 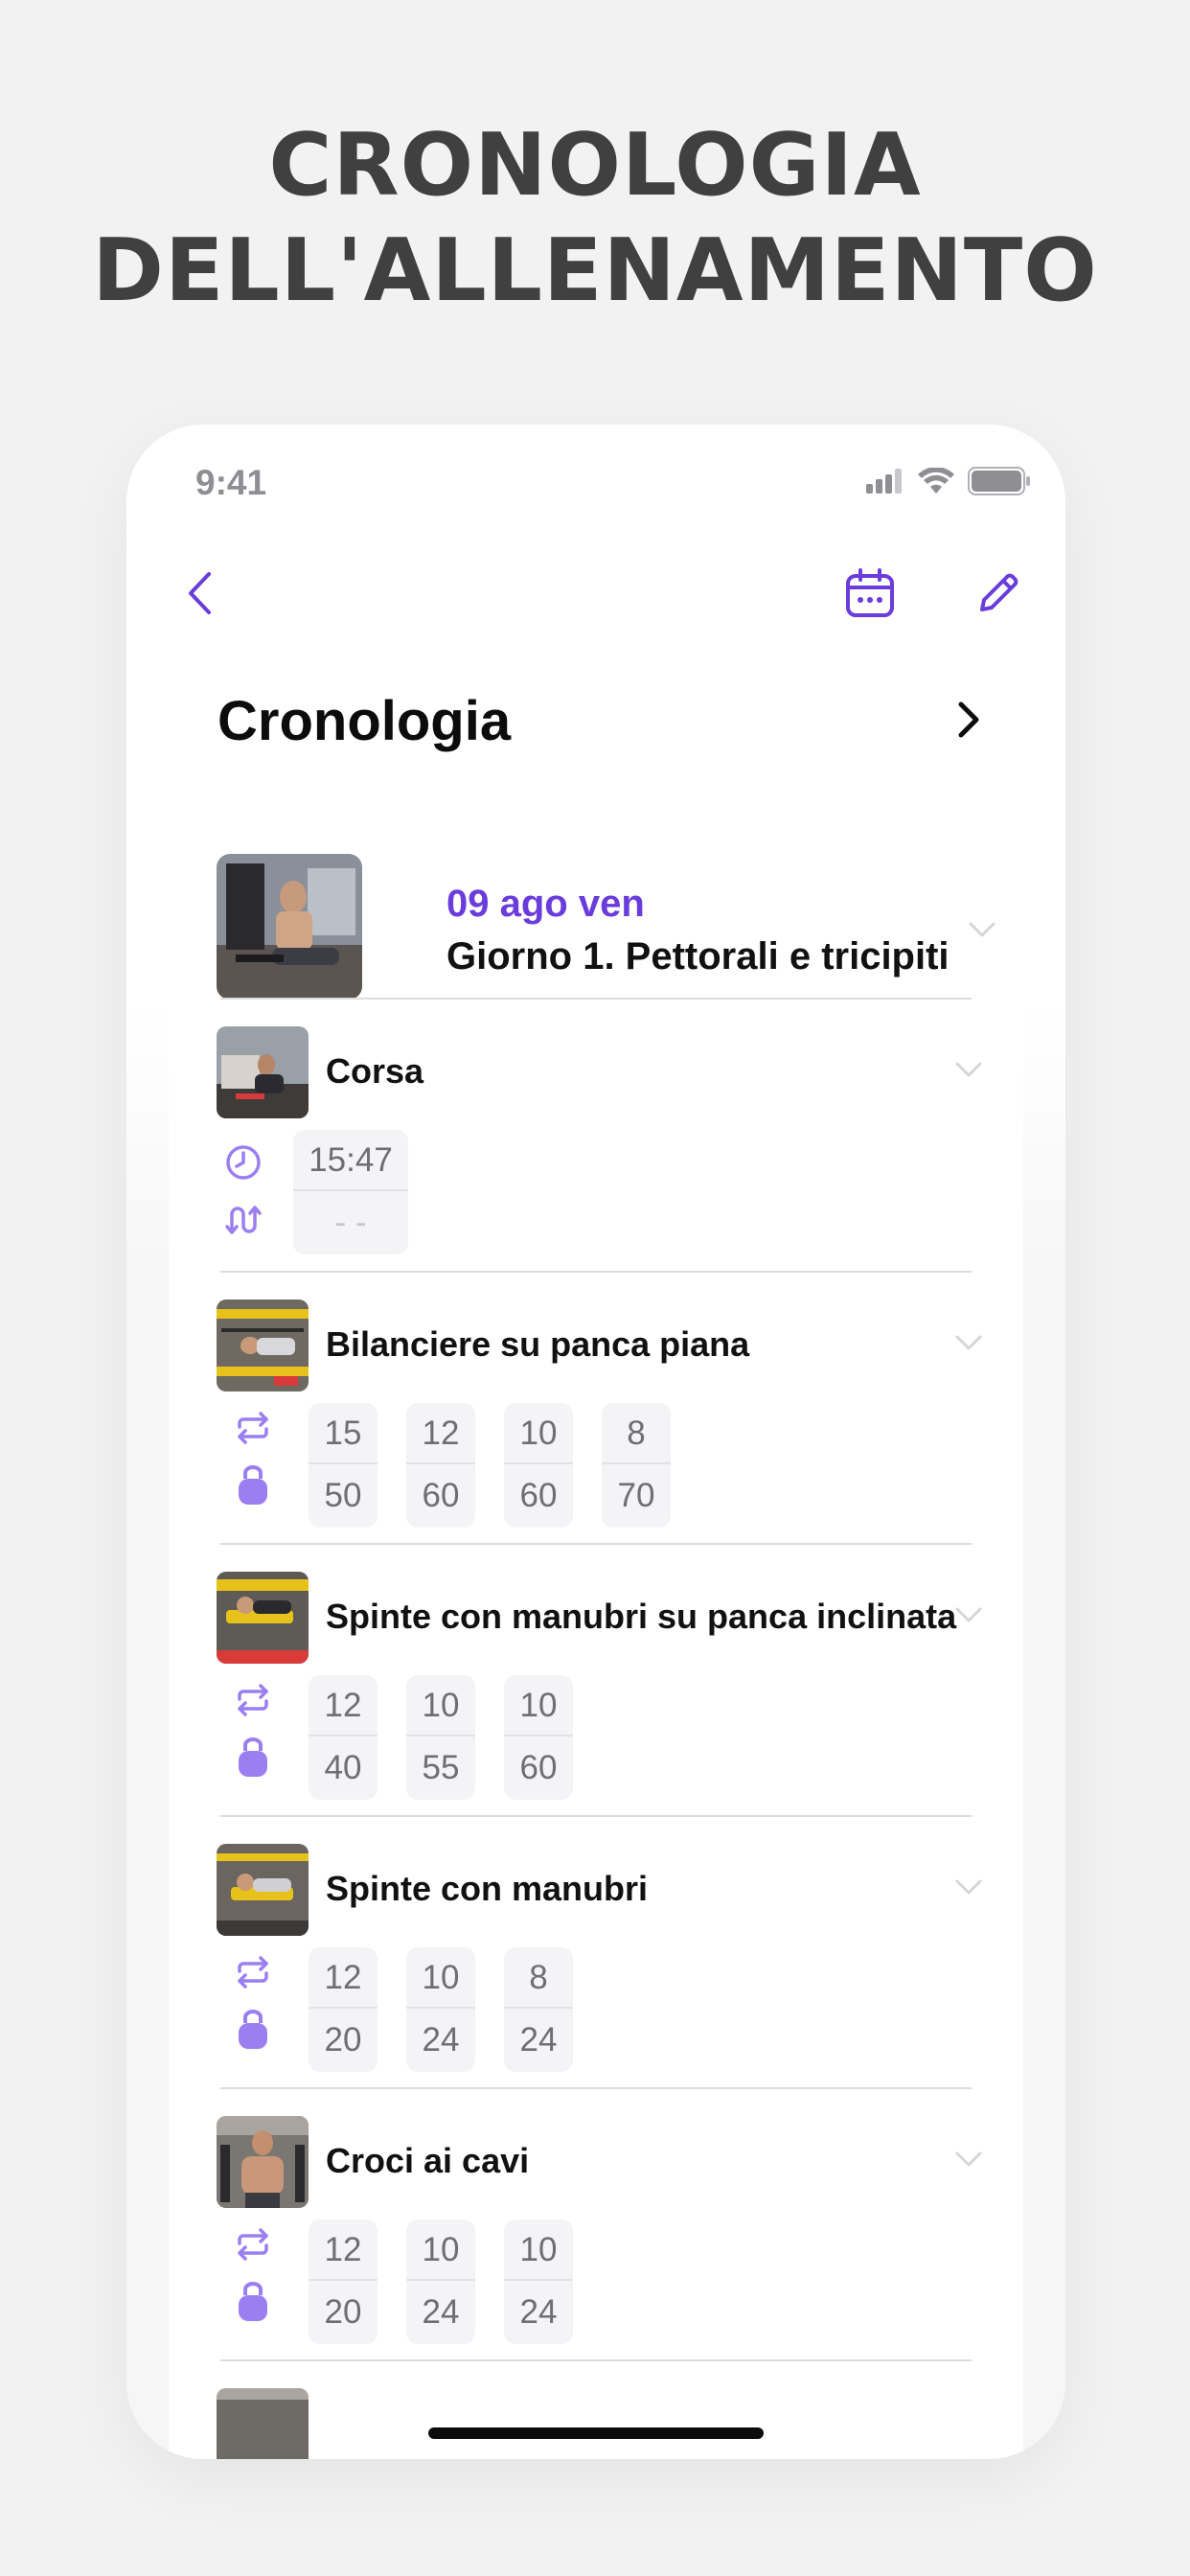 What do you see at coordinates (441, 1465) in the screenshot?
I see `set-cell: 12 60` at bounding box center [441, 1465].